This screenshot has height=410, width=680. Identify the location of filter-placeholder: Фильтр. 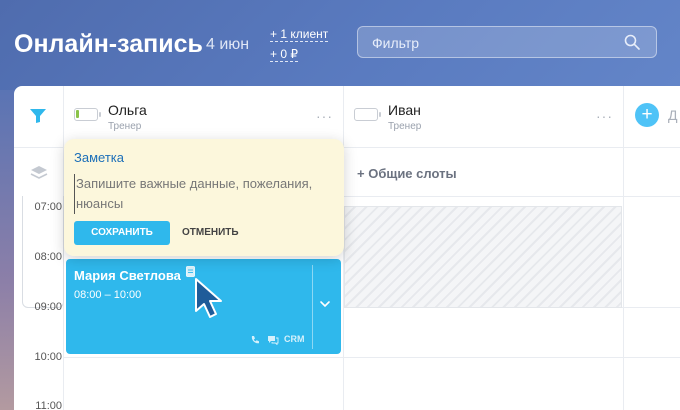
(396, 43).